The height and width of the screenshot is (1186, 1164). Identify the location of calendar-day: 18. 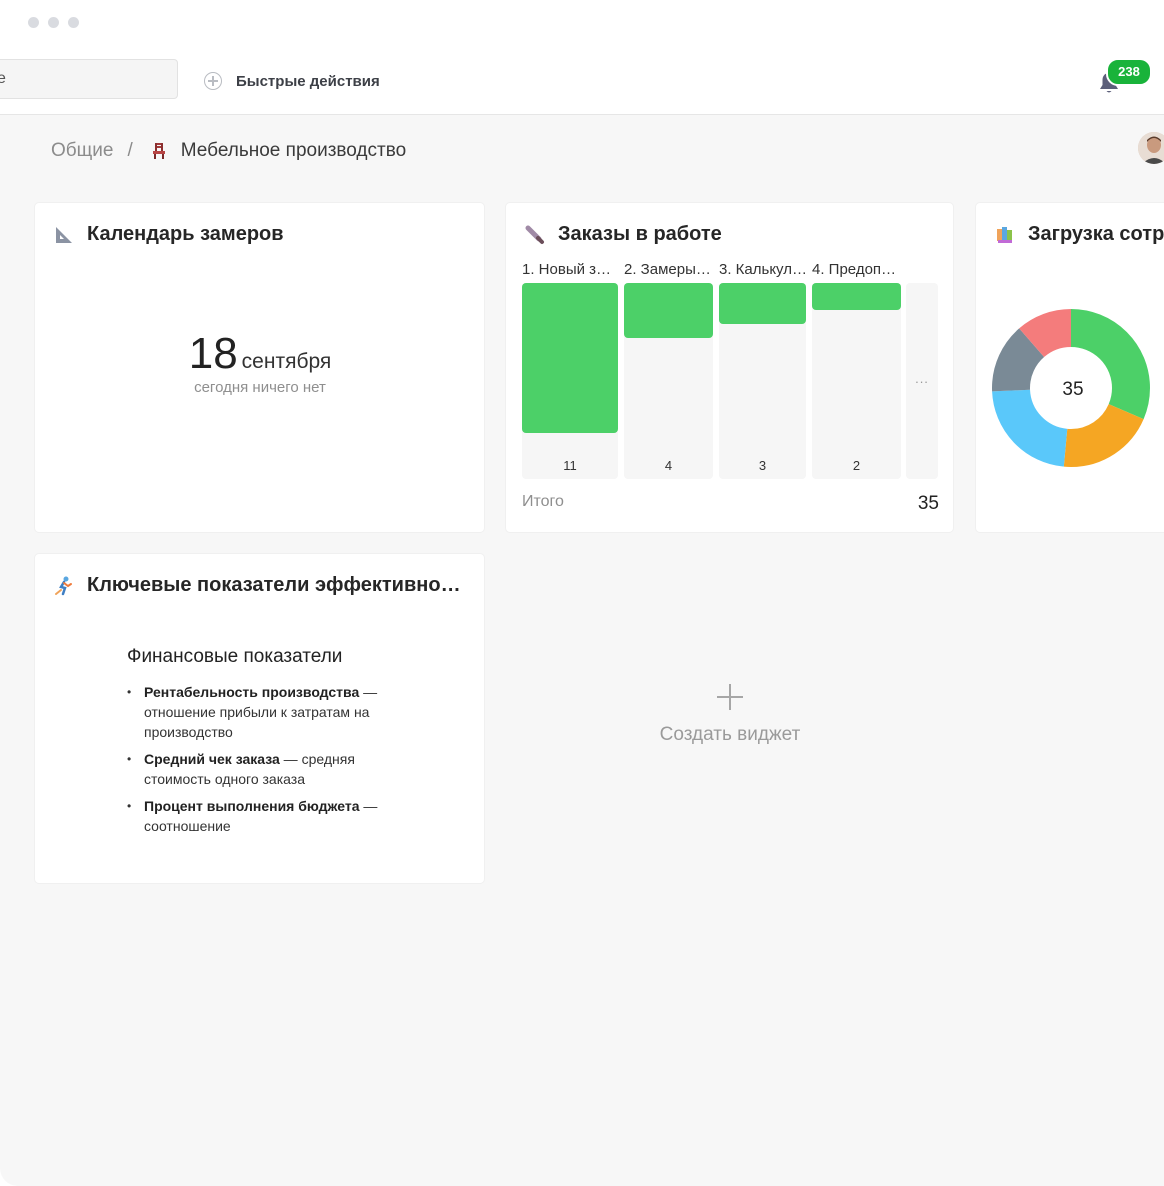
(213, 353).